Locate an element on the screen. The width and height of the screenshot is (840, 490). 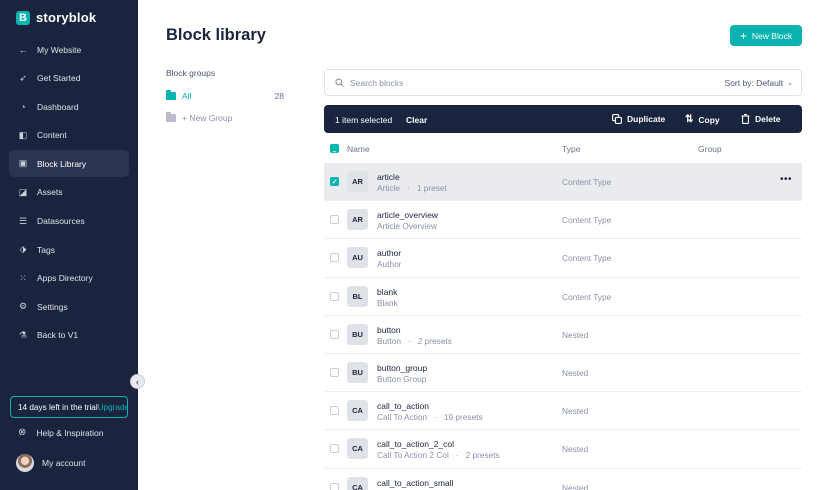
avatar is located at coordinates (25, 463).